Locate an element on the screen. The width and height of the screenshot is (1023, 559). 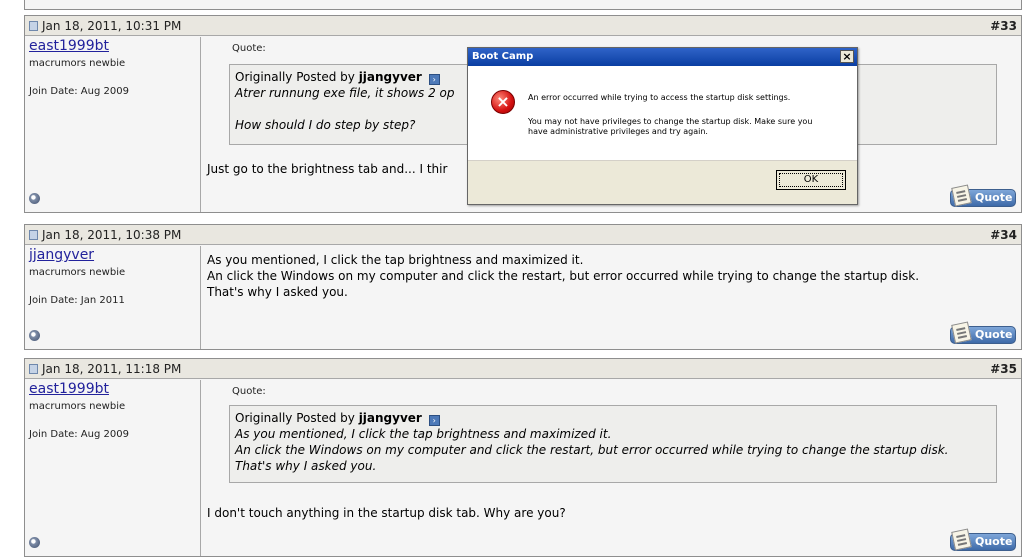
post-date: Jan 18, 2011, 10:38 PM is located at coordinates (105, 235).